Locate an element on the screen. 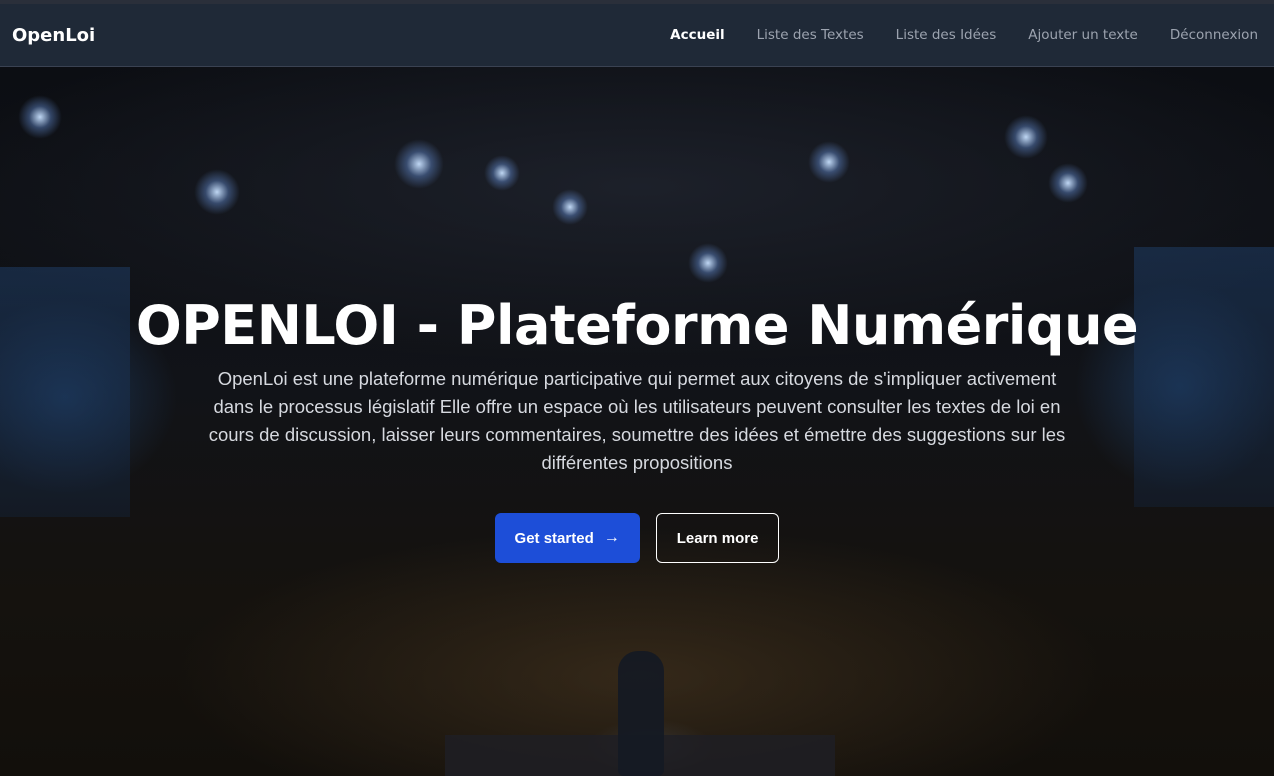  nav-link-deconnexion: Déconnexion is located at coordinates (1214, 35).